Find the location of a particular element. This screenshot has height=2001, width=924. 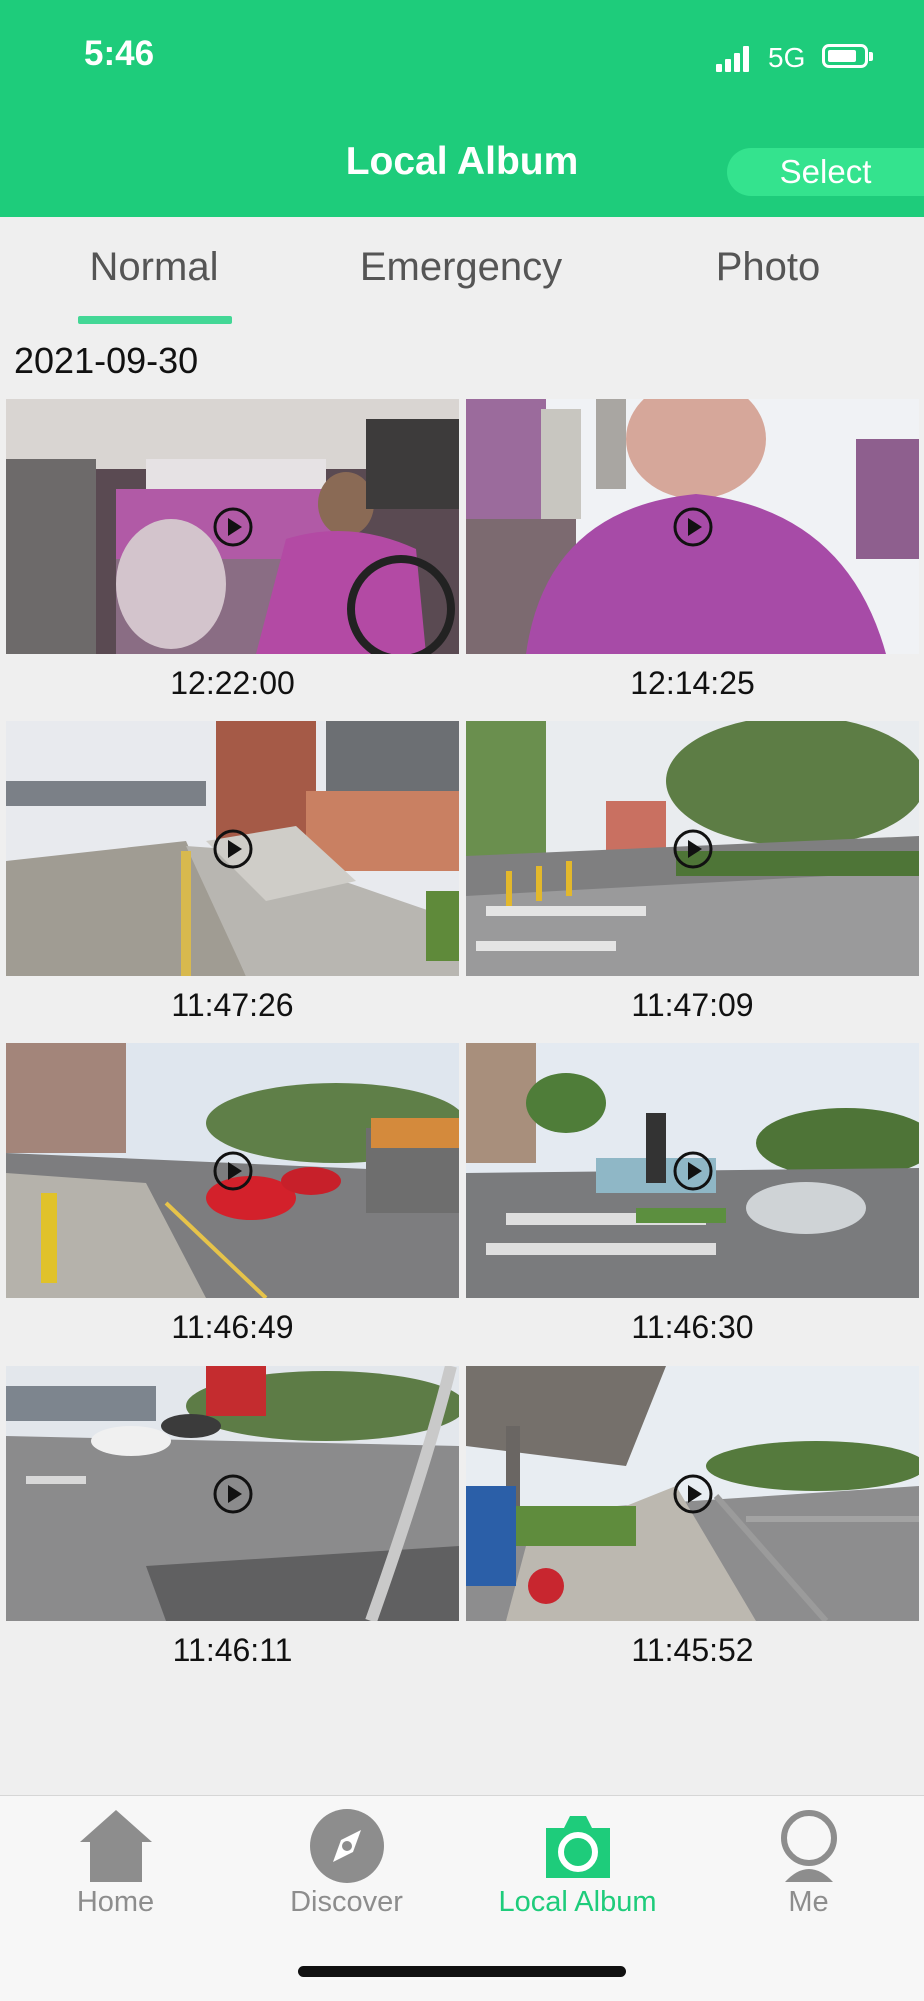

tabbar-label: Local Album is located at coordinates (577, 1902).